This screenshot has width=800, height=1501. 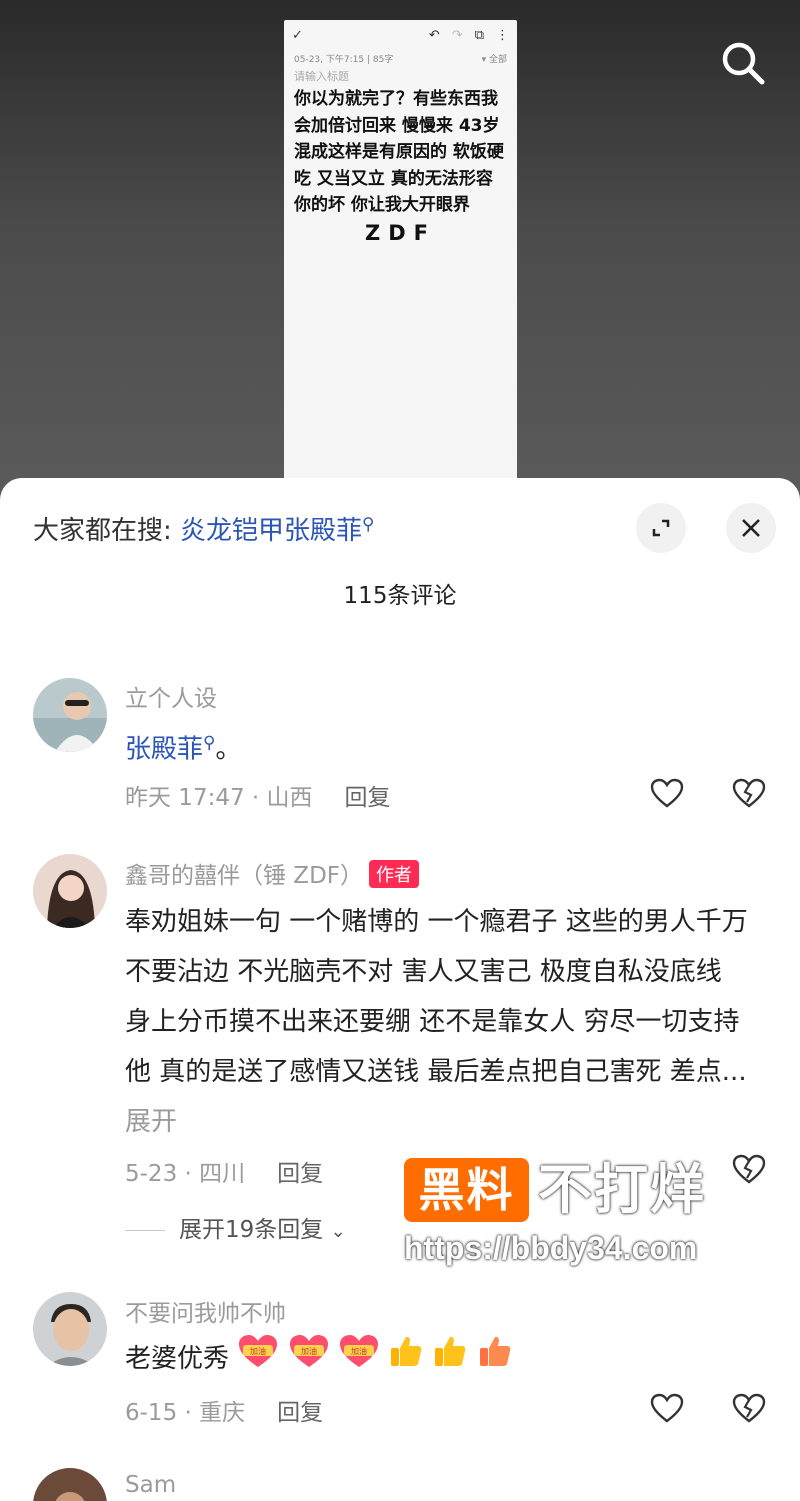 What do you see at coordinates (479, 35) in the screenshot?
I see `share-icon: ⧉` at bounding box center [479, 35].